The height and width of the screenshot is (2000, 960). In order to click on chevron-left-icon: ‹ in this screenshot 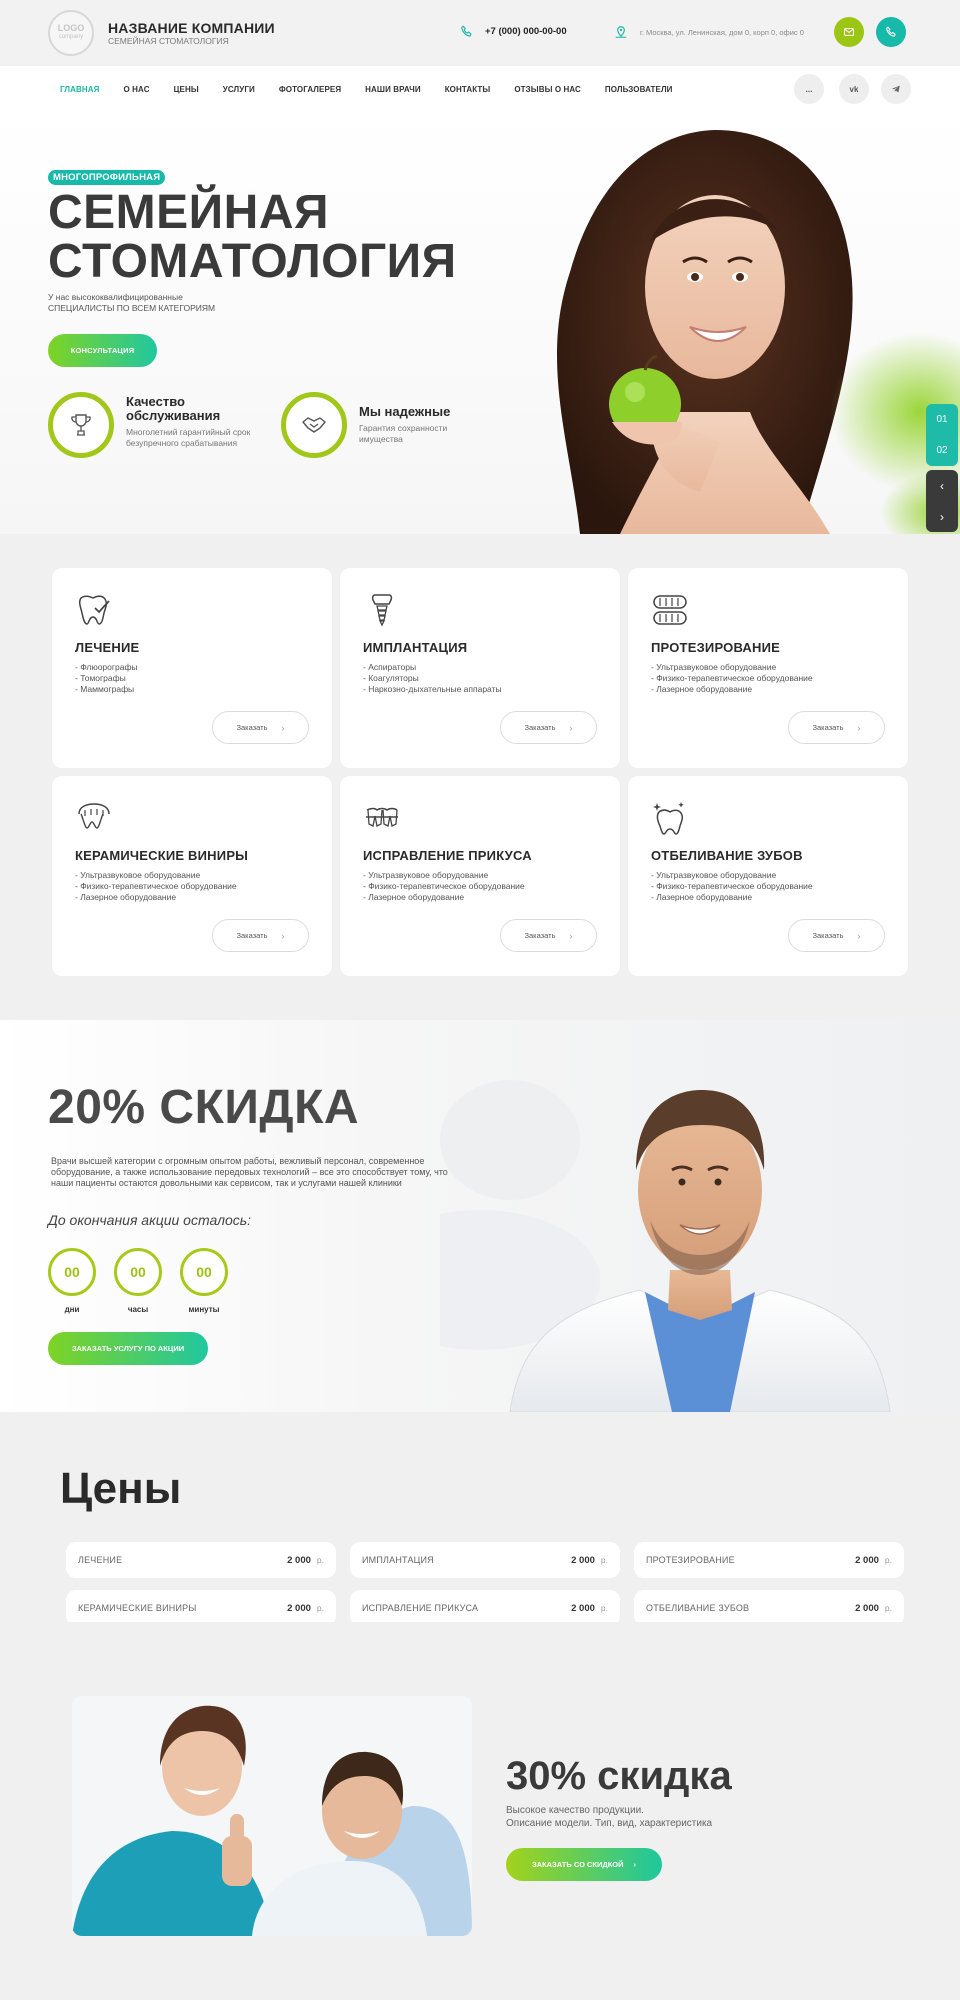, I will do `click(942, 486)`.